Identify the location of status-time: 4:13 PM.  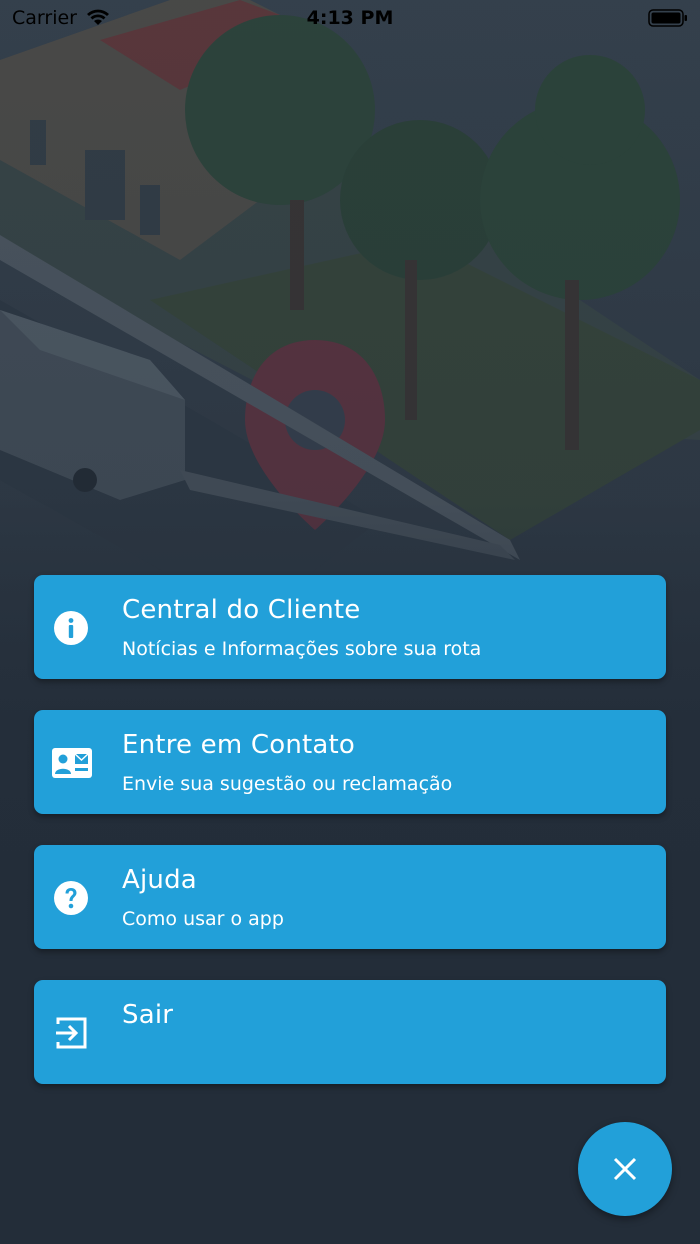
(350, 18).